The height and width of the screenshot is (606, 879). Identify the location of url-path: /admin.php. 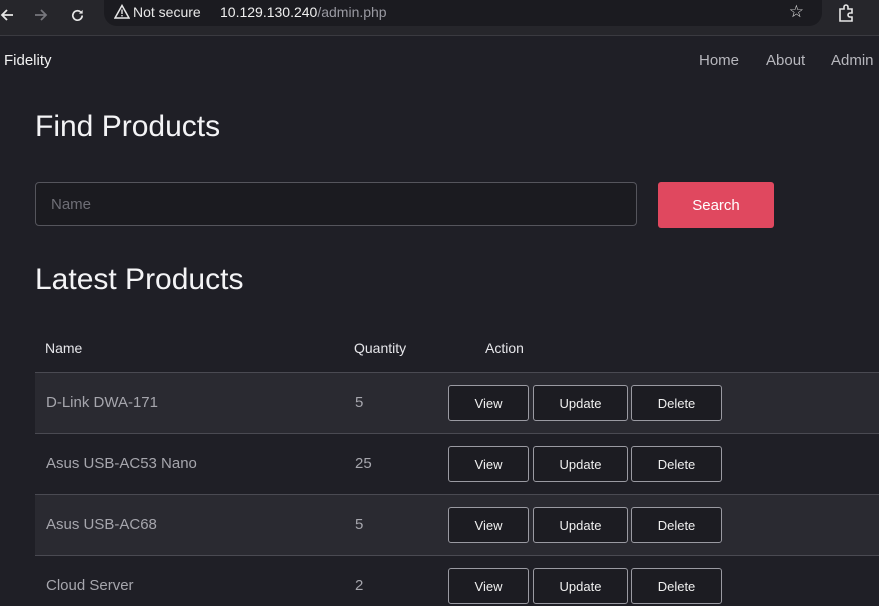
(352, 12).